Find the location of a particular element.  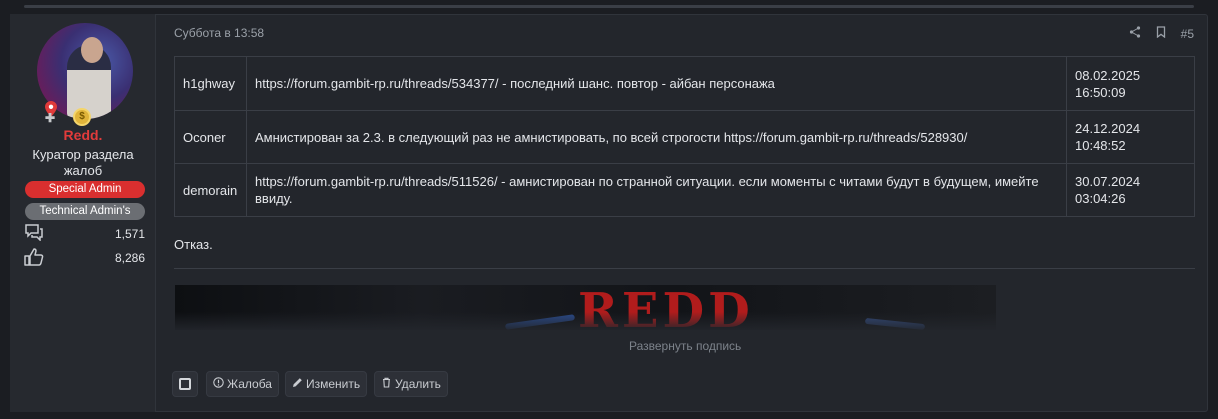

table-cell-datetime: 30.07.2024 03:04:26 is located at coordinates (1130, 190).